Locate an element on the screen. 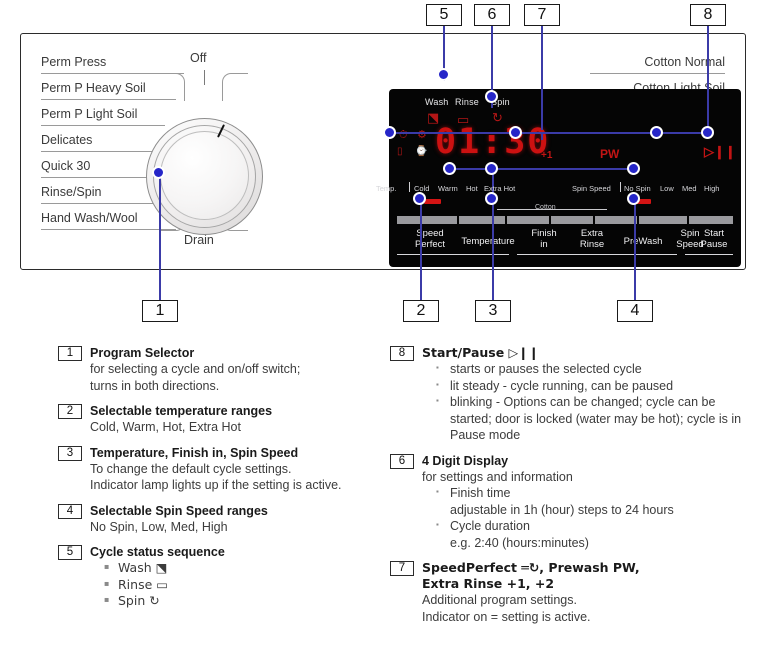  dot-spin-speed is located at coordinates (633, 168).